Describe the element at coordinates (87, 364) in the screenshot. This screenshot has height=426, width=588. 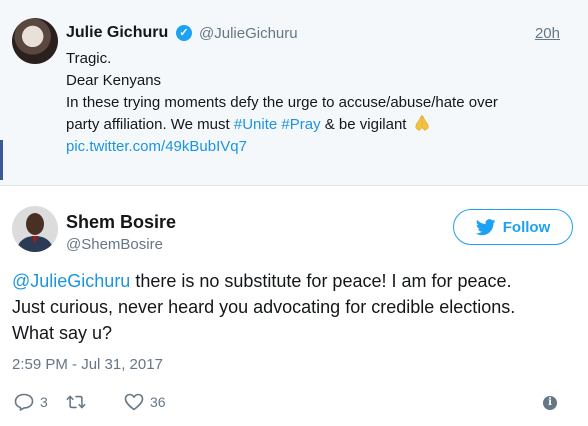
I see `tweet-date: 2:59 PM - Jul 31, 2017` at that location.